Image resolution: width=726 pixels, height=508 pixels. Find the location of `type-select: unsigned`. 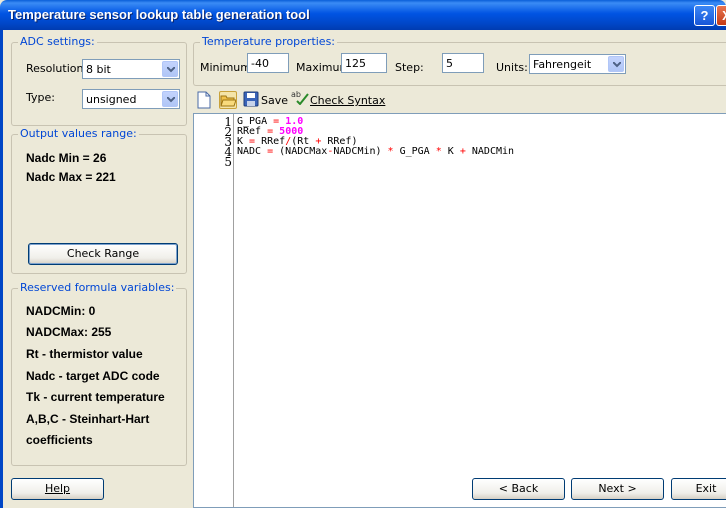

type-select: unsigned is located at coordinates (131, 99).